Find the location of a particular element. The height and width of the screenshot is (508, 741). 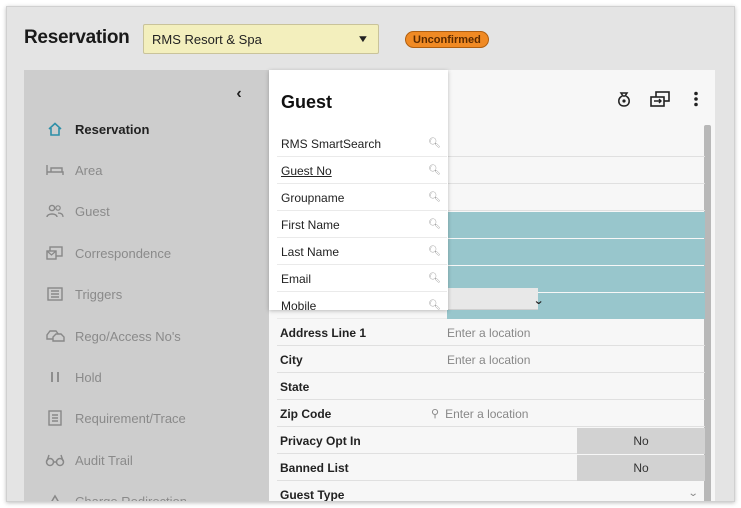

sidebar-item-label: Audit Trail is located at coordinates (104, 460).